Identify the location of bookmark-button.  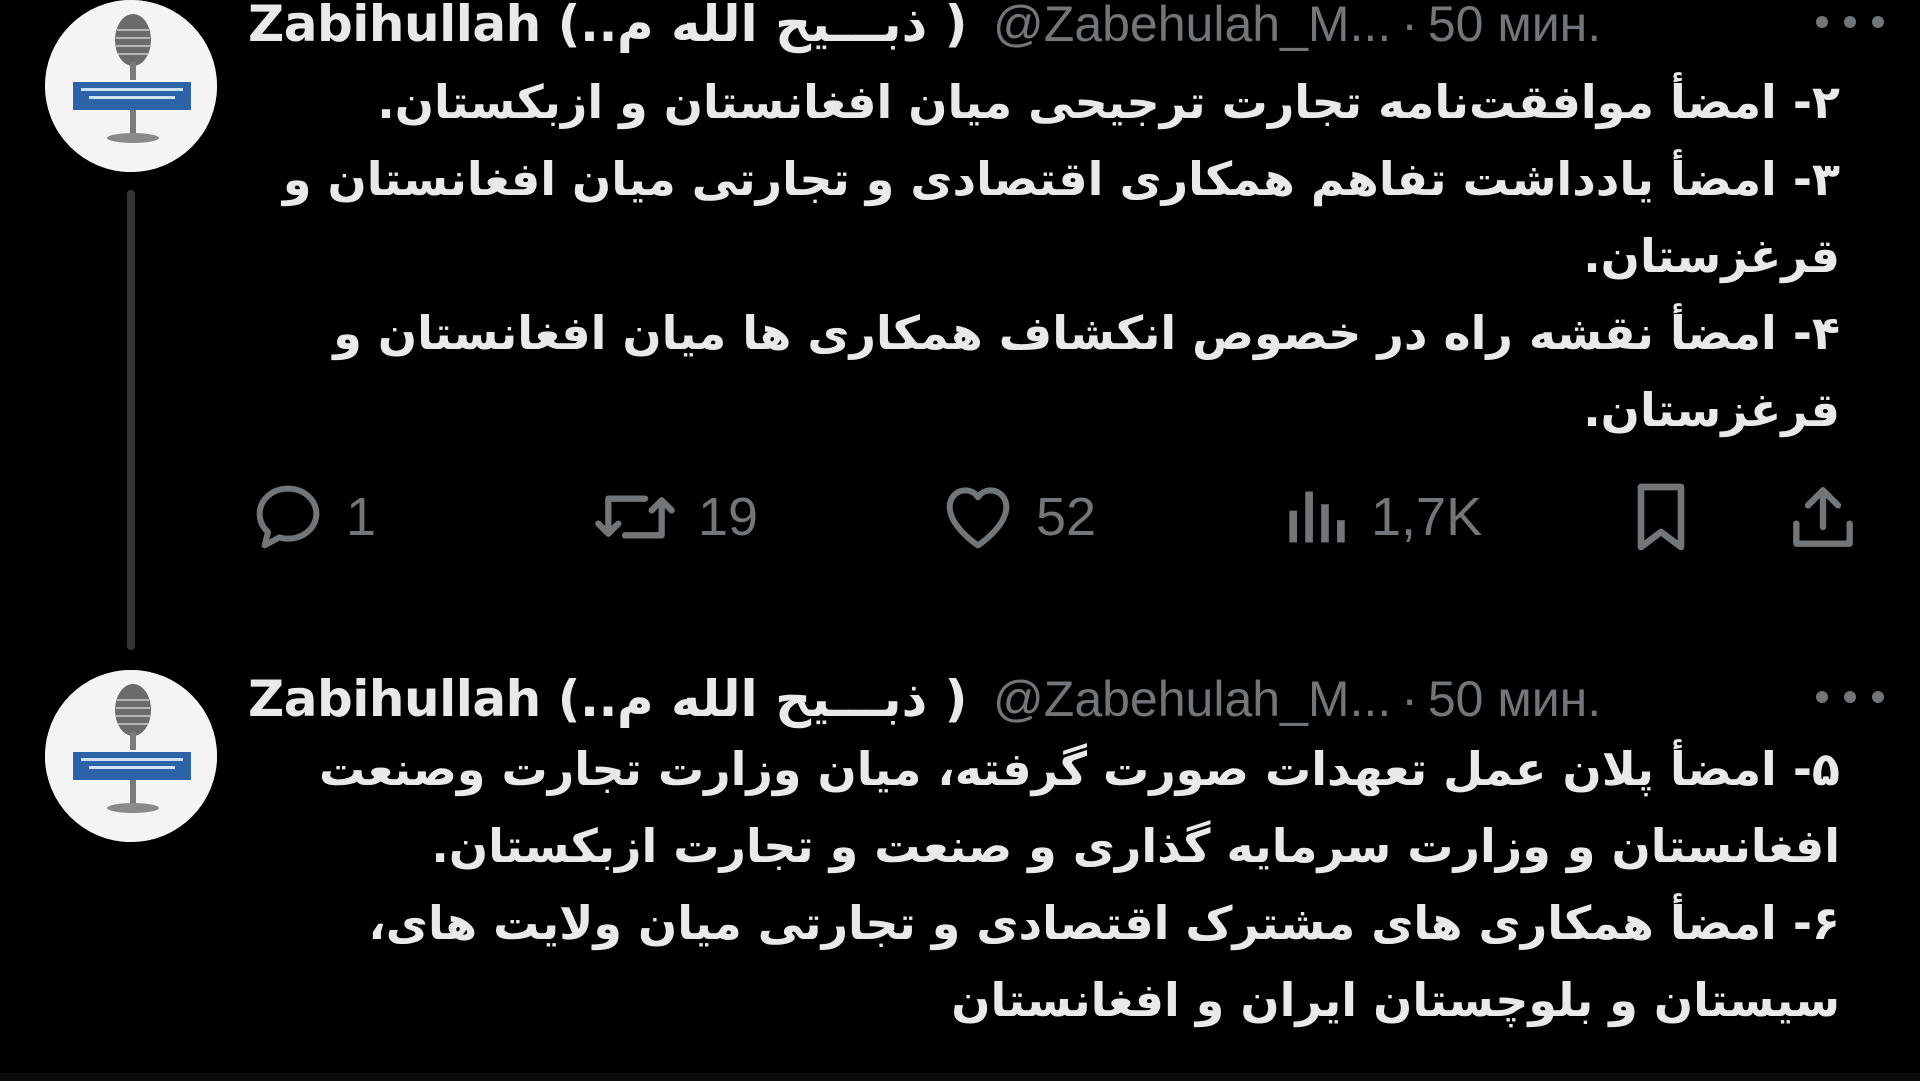
(1661, 517).